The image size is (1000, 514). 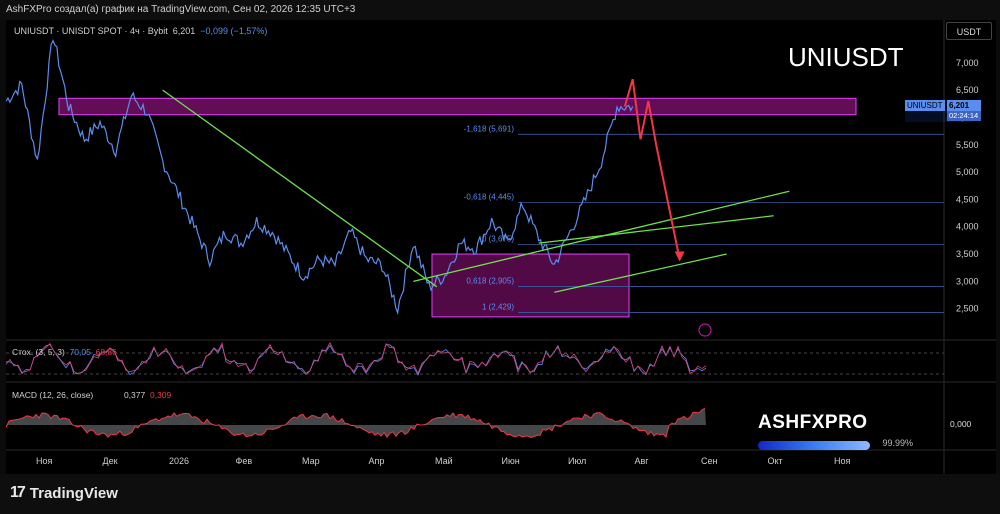 I want to click on x-tick-label: 2026, so click(x=179, y=461).